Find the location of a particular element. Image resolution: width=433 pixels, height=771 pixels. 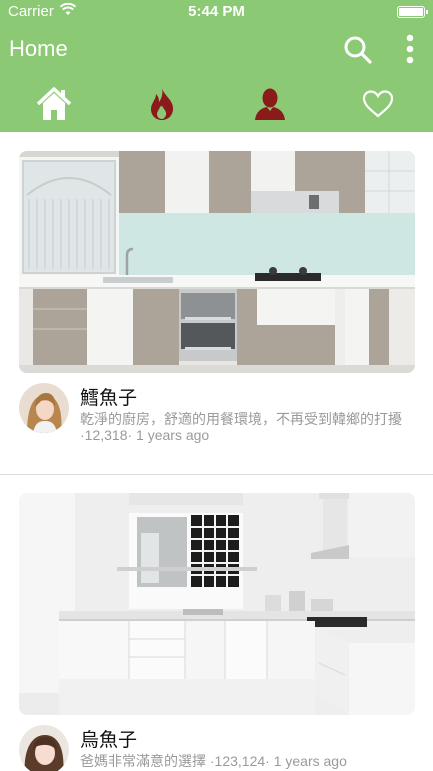

home-icon is located at coordinates (54, 103).